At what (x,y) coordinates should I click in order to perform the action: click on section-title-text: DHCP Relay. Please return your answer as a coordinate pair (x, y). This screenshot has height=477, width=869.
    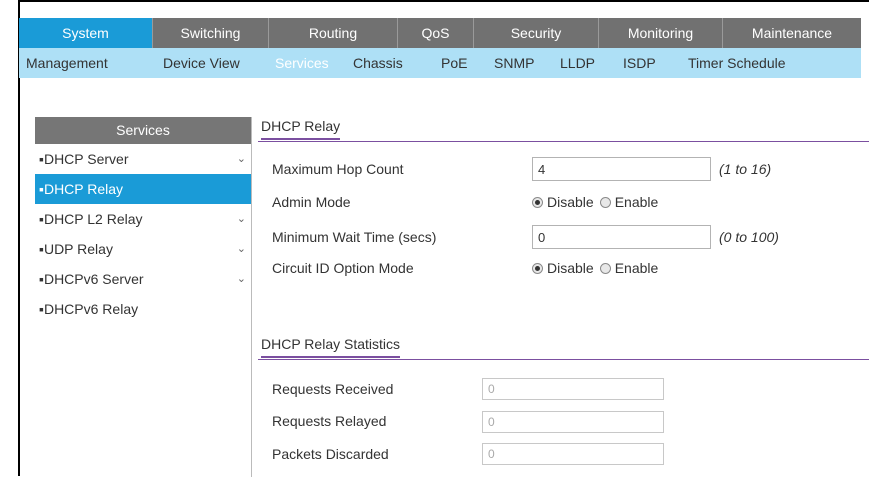
    Looking at the image, I should click on (301, 126).